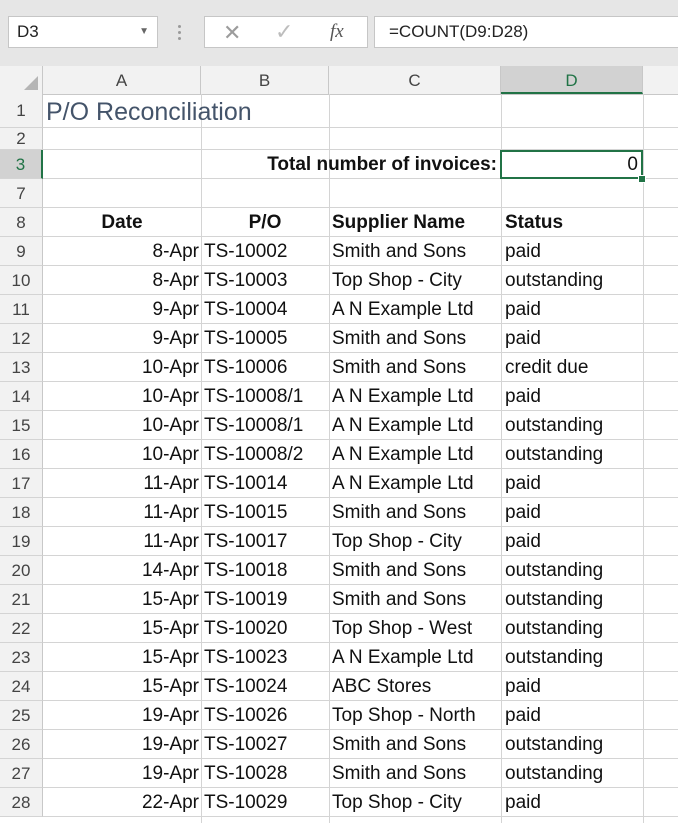 The height and width of the screenshot is (823, 678). What do you see at coordinates (21, 80) in the screenshot?
I see `select-all-corner` at bounding box center [21, 80].